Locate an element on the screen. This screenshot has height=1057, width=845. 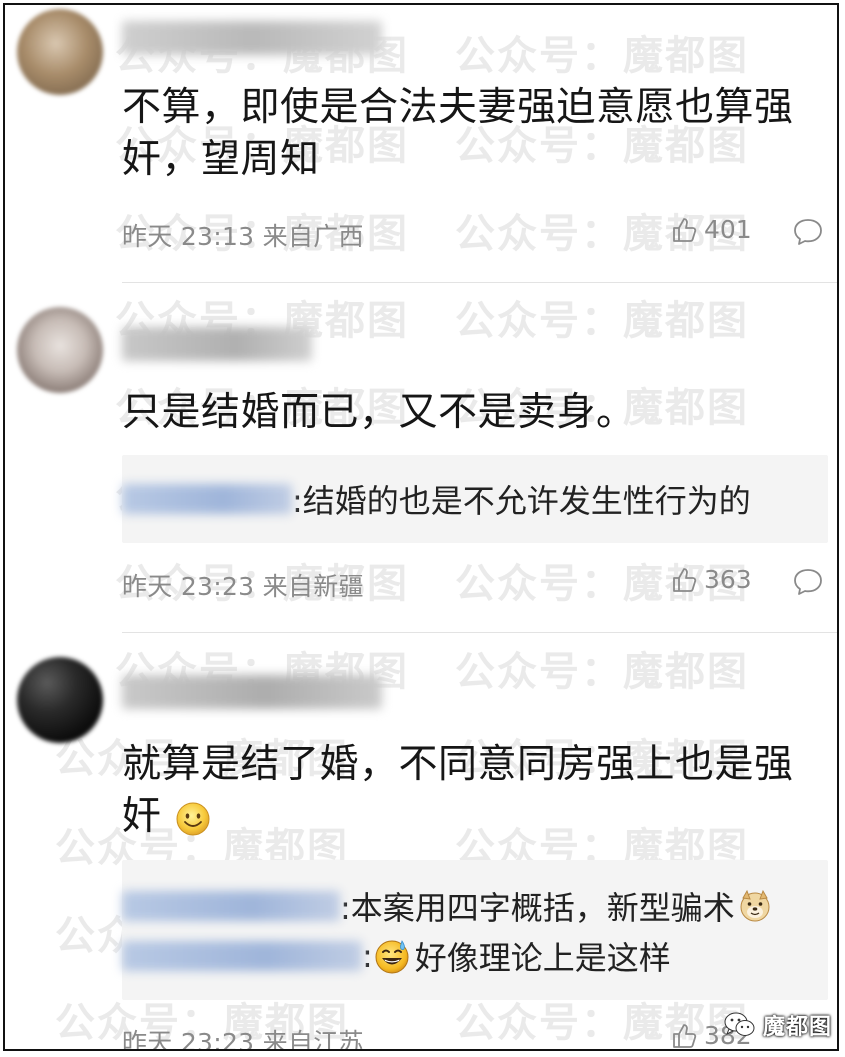
reply-box: :本案用四字概括，新型骗术 : 好像理论上是这样 is located at coordinates (475, 930).